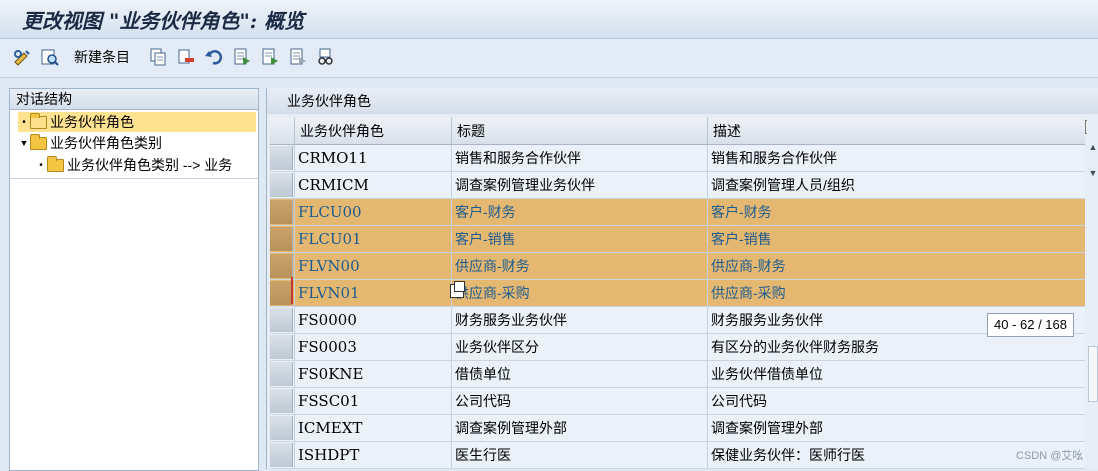 This screenshot has height=471, width=1098. I want to click on cell-role: CRMO11, so click(372, 158).